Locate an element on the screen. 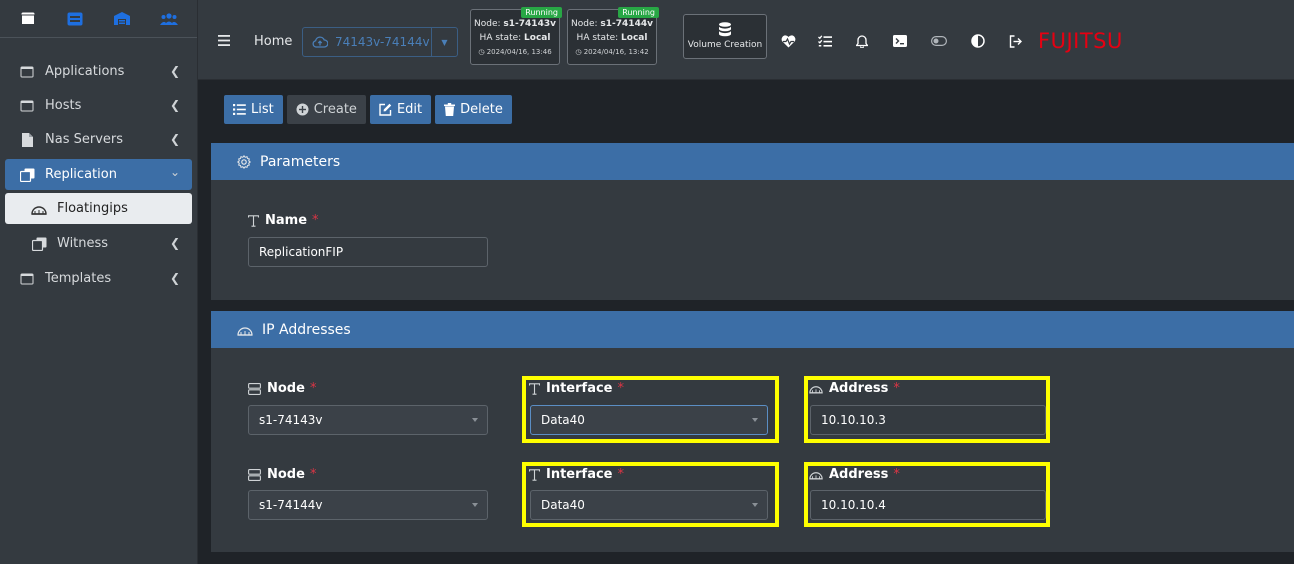  sidebar-item-label: Witness is located at coordinates (83, 243).